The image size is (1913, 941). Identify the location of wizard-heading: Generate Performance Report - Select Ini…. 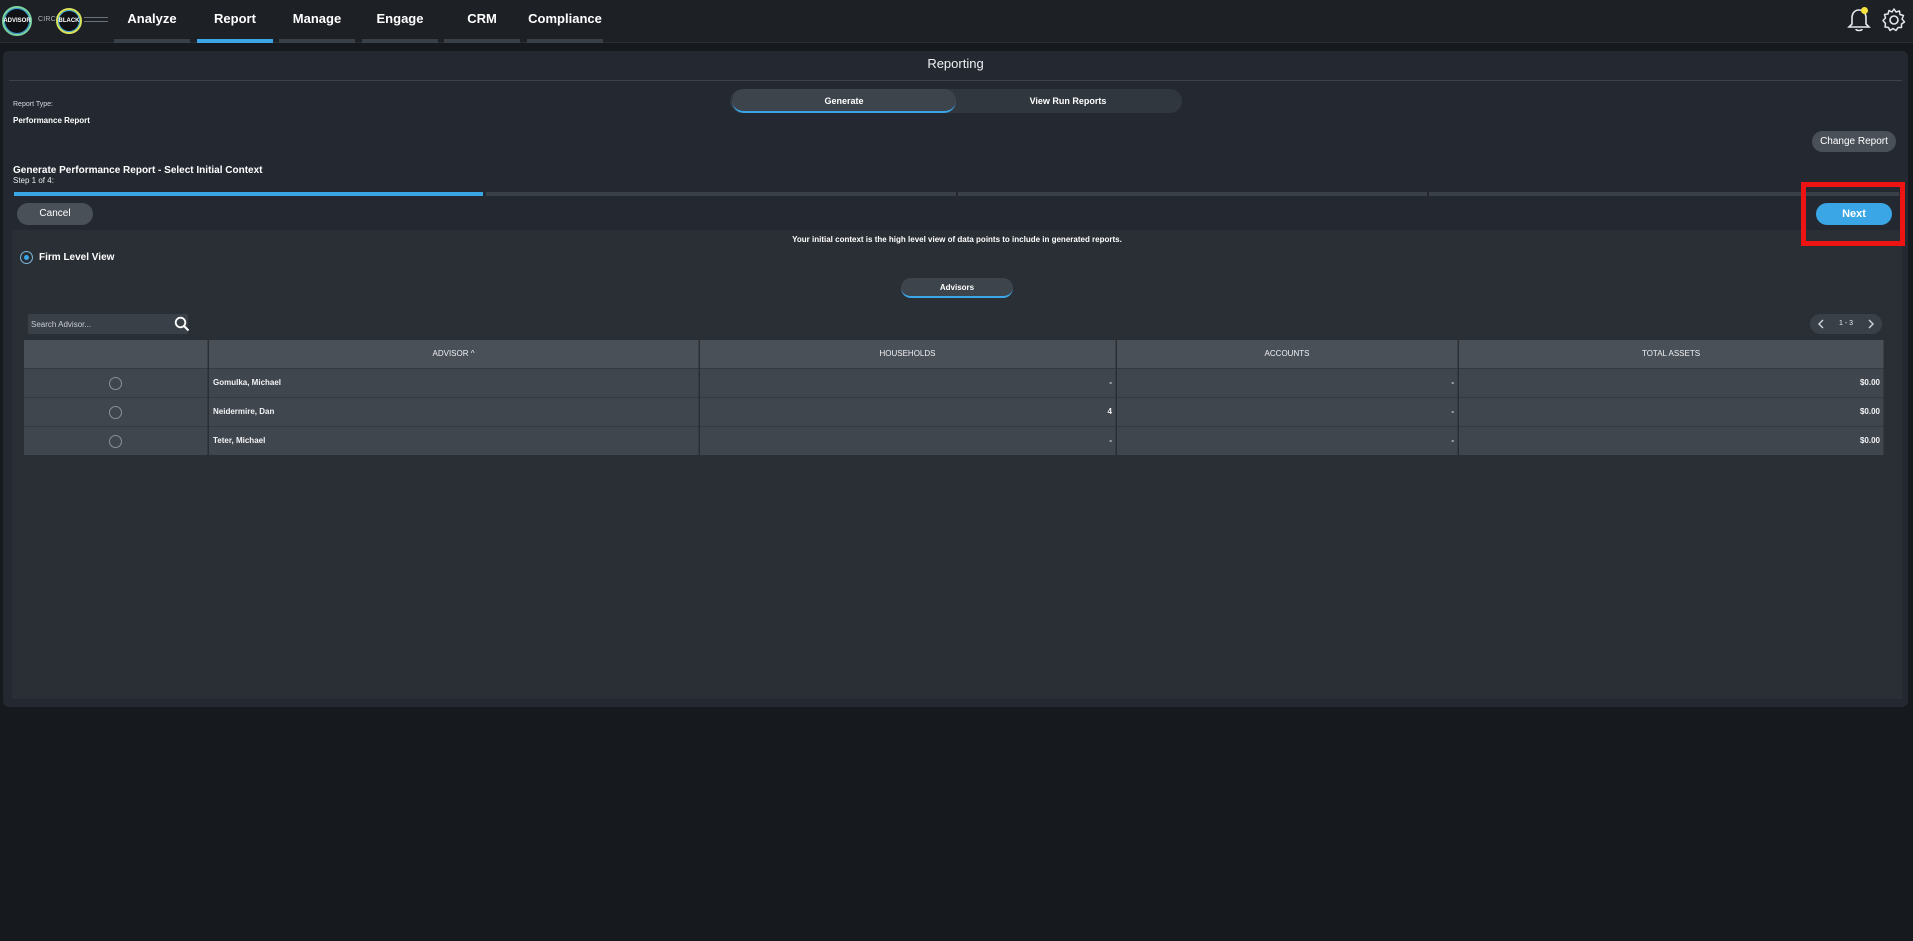
(138, 170).